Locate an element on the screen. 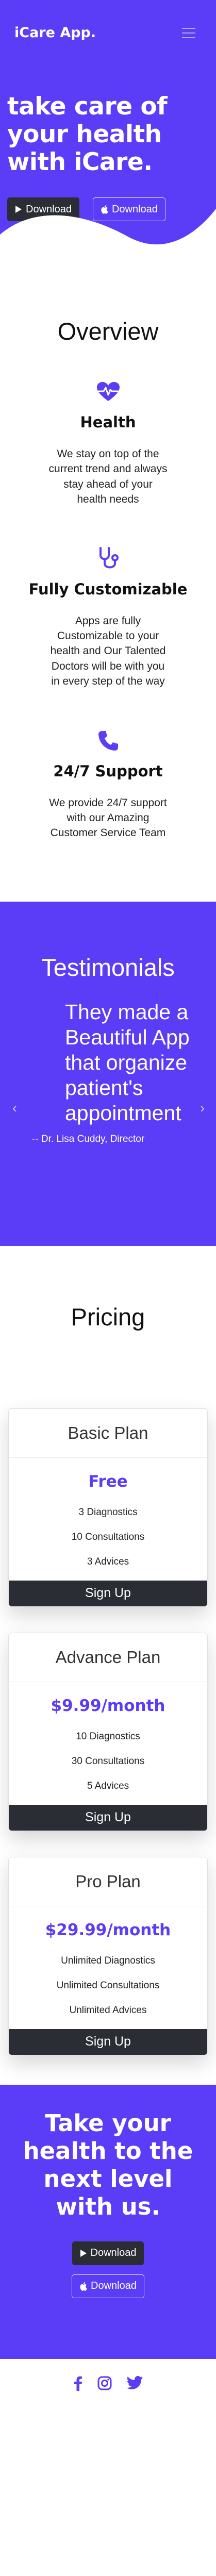 This screenshot has height=2576, width=216. feature-title-customizable: Fully Customizable is located at coordinates (108, 589).